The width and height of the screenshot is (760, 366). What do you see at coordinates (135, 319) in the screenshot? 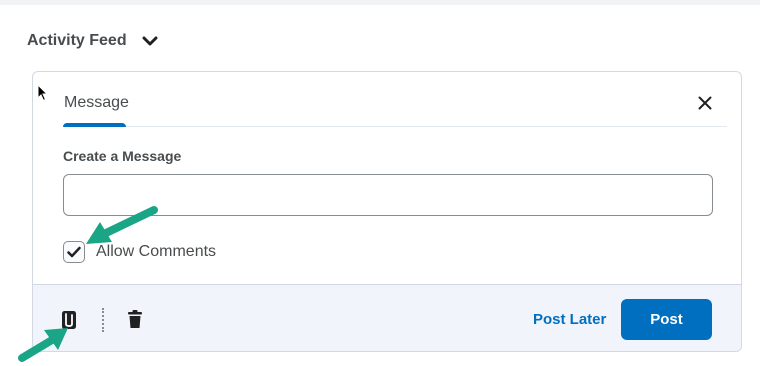
I see `trash-icon` at bounding box center [135, 319].